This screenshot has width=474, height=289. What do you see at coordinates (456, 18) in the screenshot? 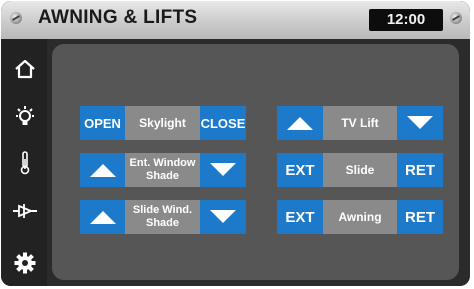
I see `screw-right-icon` at bounding box center [456, 18].